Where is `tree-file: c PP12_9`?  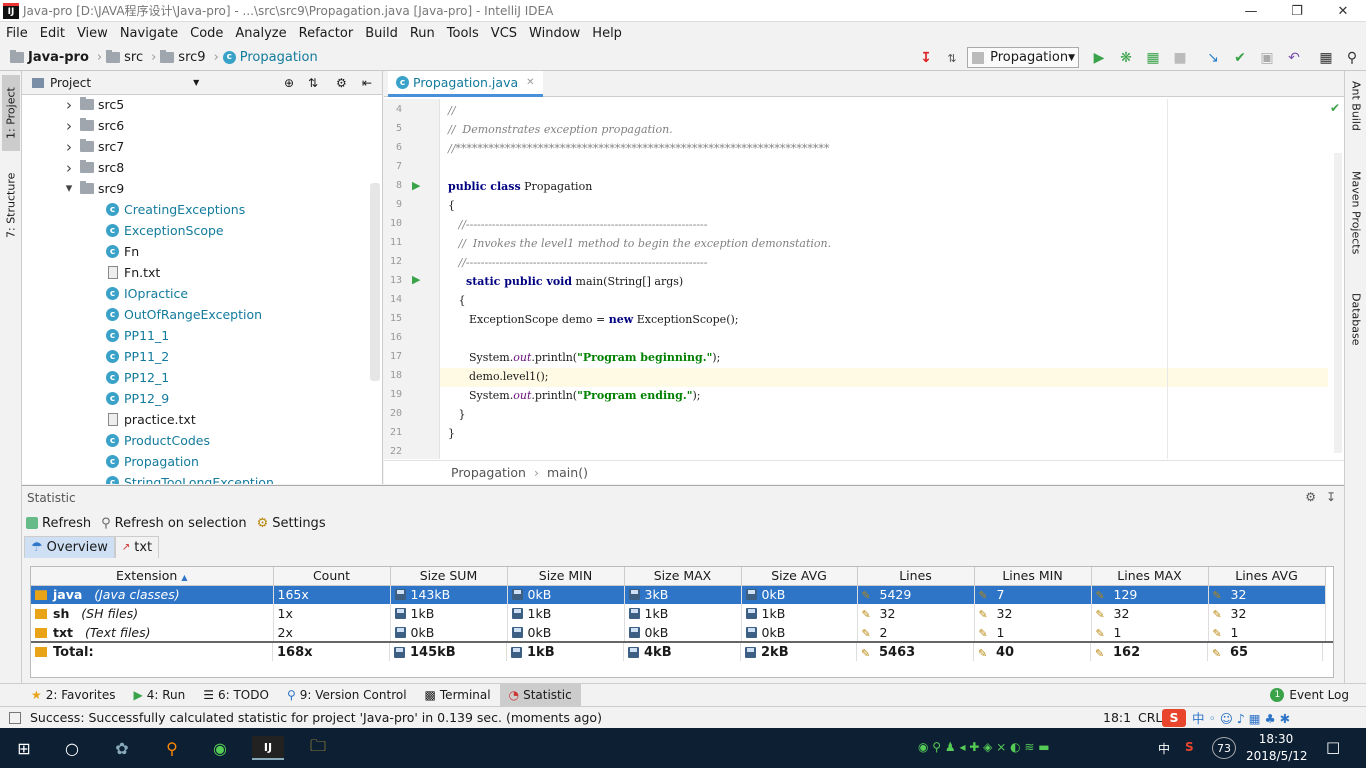 tree-file: c PP12_9 is located at coordinates (137, 398).